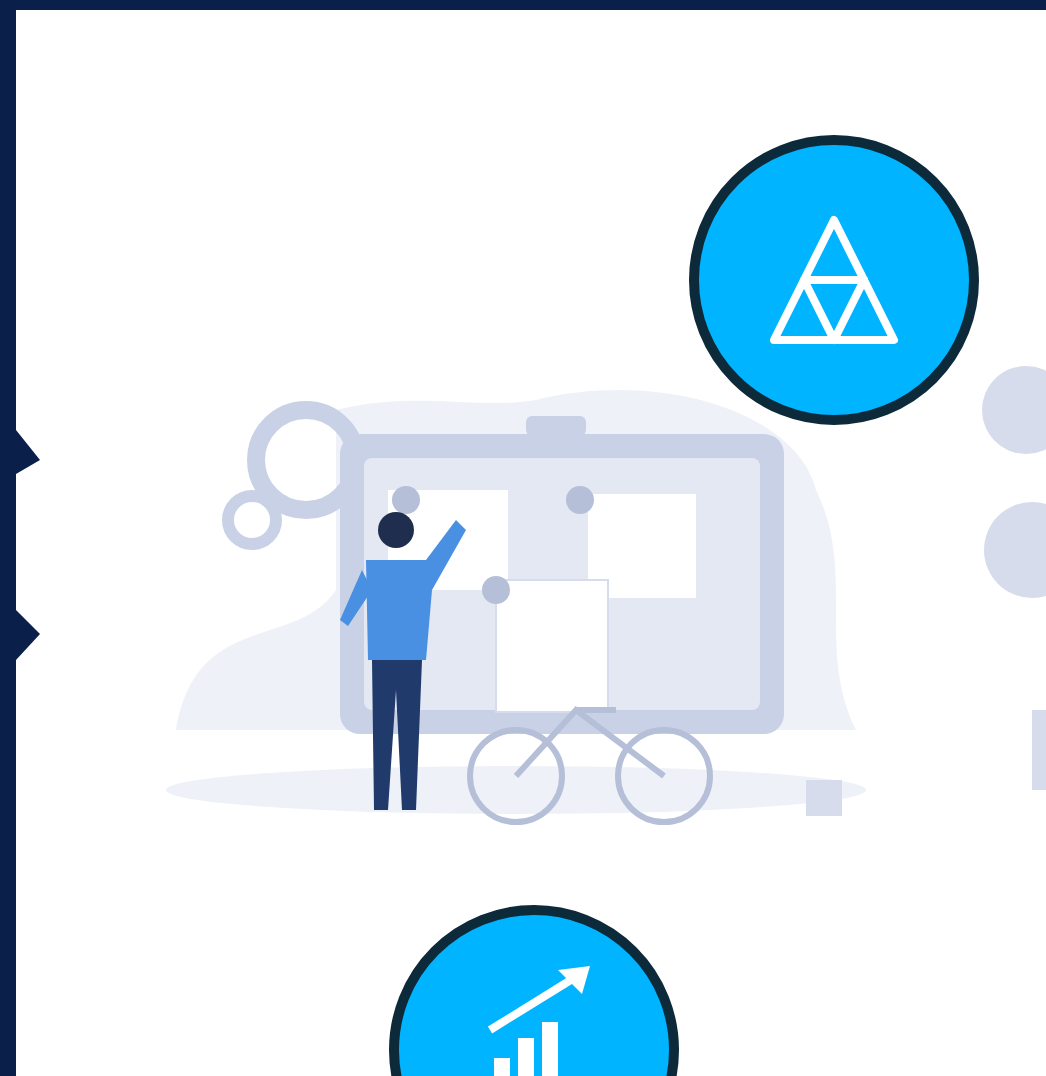 The width and height of the screenshot is (1046, 1076). Describe the element at coordinates (538, 1021) in the screenshot. I see `rising-chart-icon` at that location.